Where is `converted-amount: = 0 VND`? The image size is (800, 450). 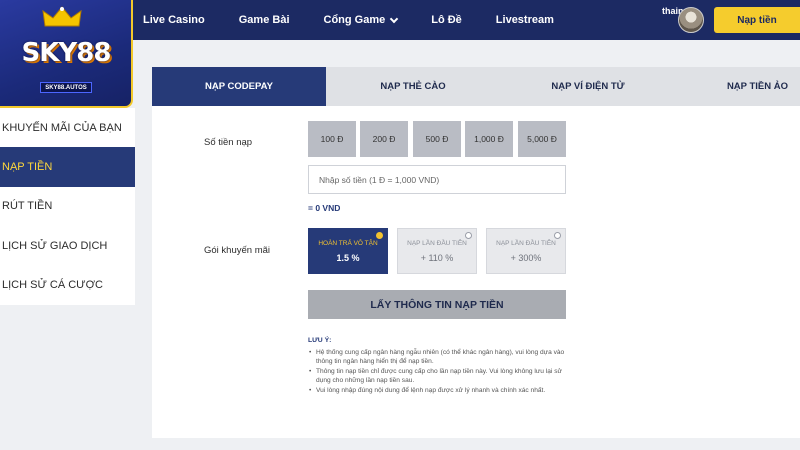
converted-amount: = 0 VND is located at coordinates (324, 208).